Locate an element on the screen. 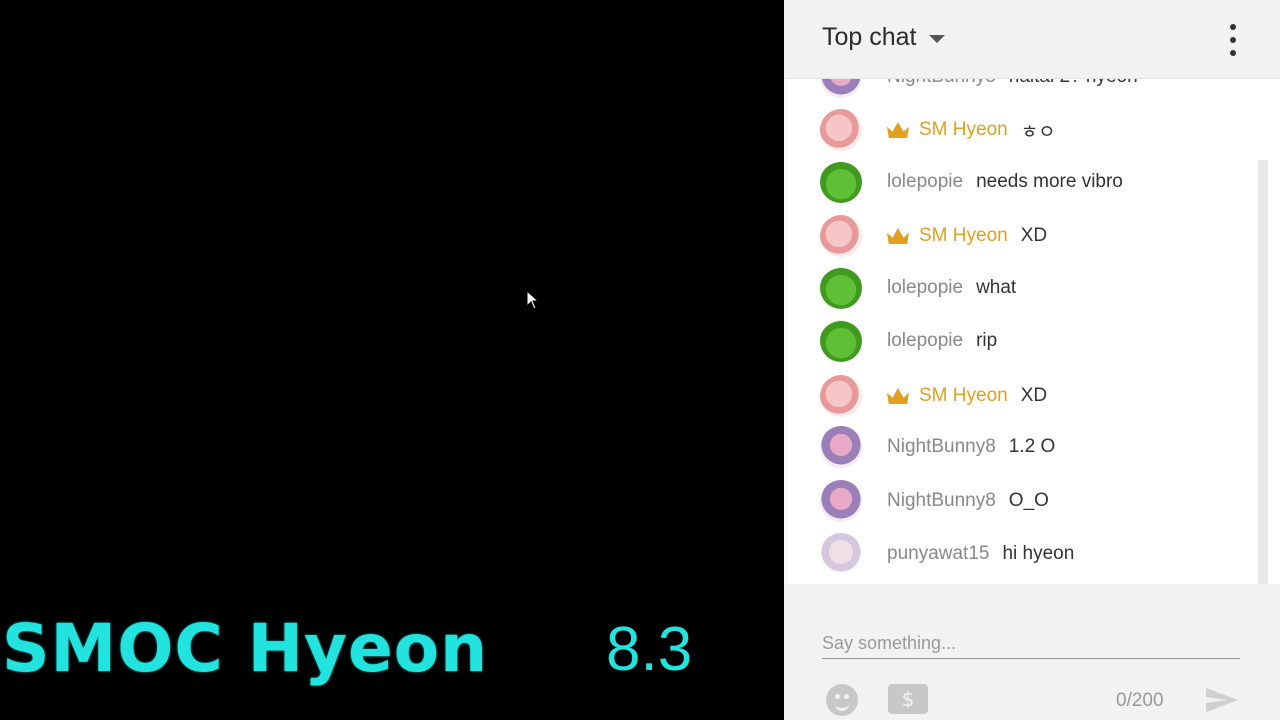  message-text: O_O is located at coordinates (1028, 500).